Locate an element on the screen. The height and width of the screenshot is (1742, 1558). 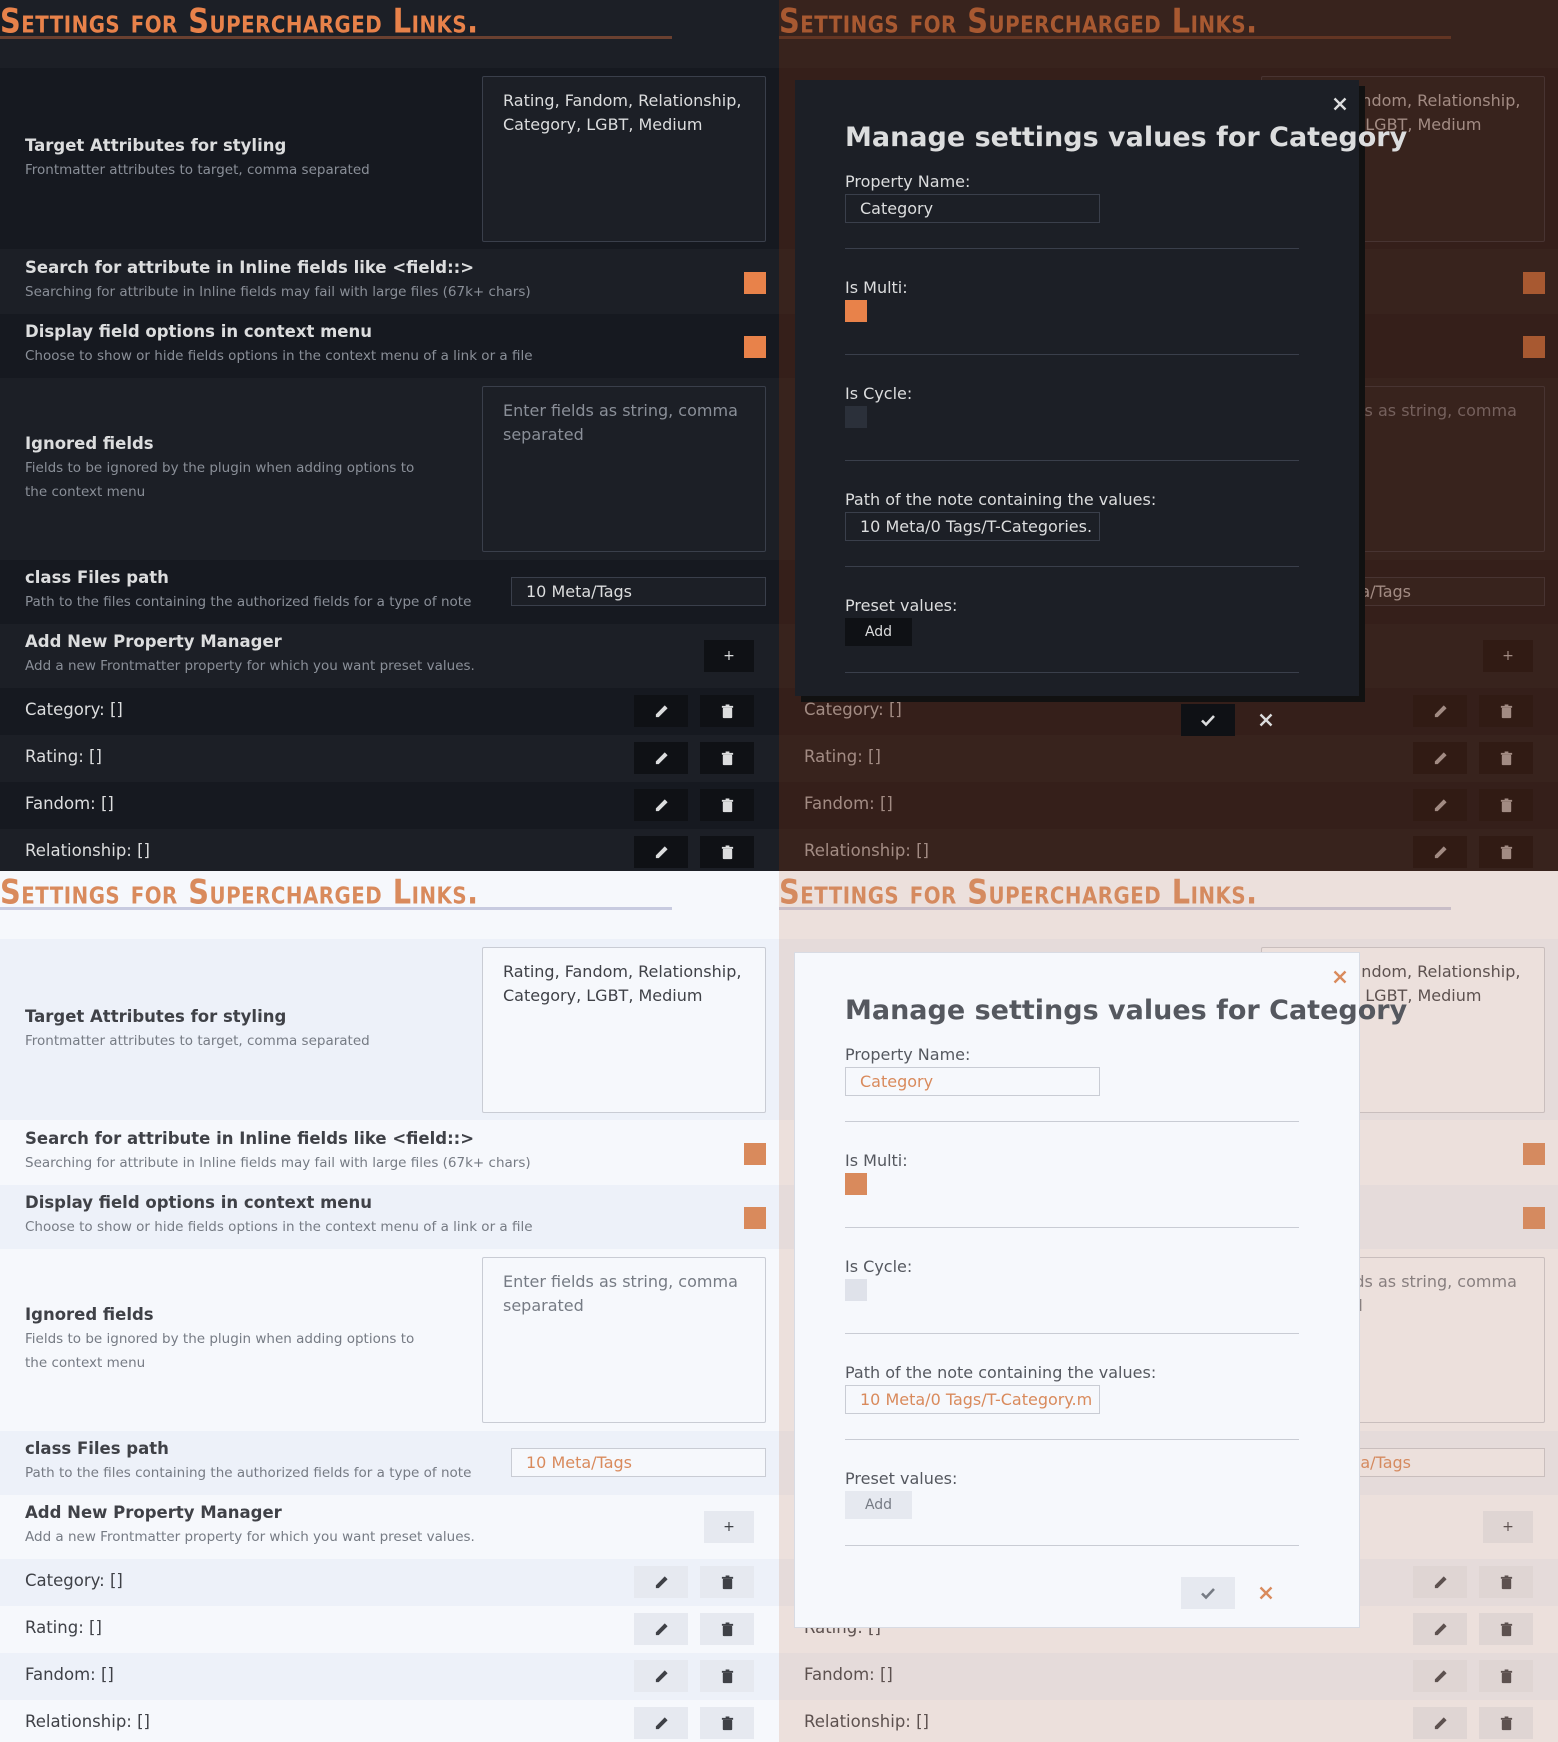
property-name: Fandom: [] is located at coordinates (69, 803).